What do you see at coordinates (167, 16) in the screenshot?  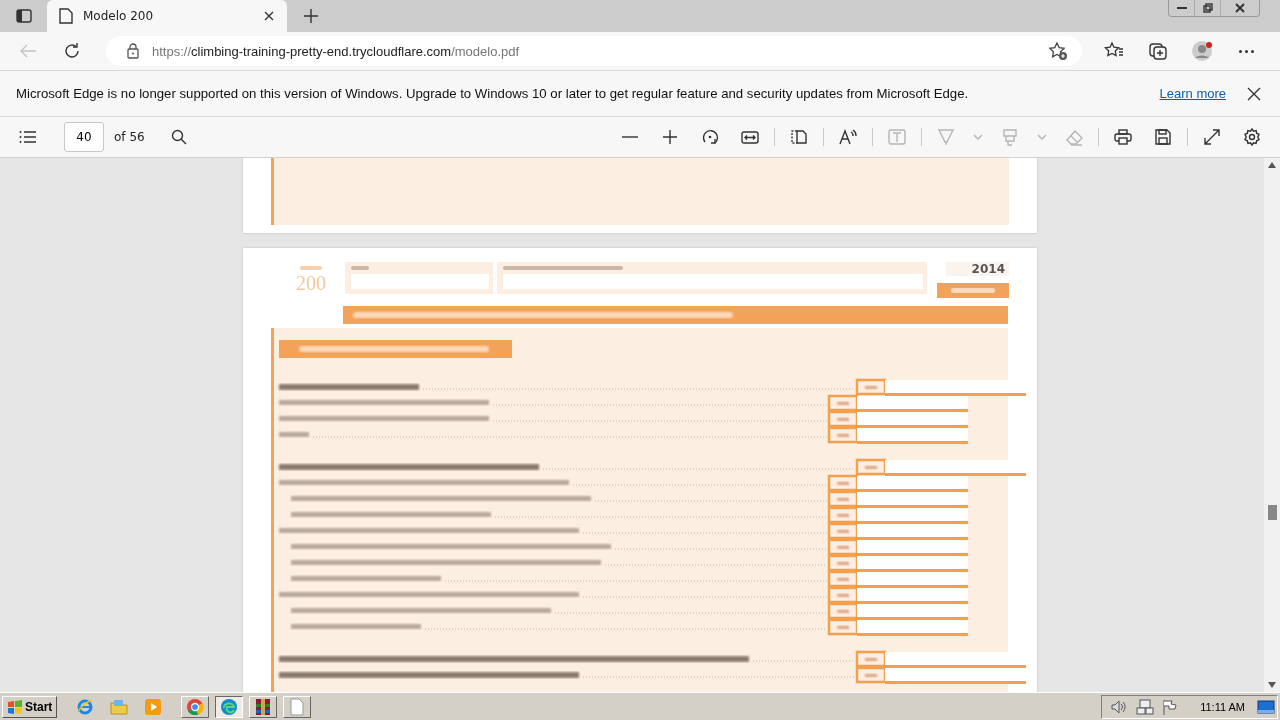 I see `browser-tab: Modelo 200` at bounding box center [167, 16].